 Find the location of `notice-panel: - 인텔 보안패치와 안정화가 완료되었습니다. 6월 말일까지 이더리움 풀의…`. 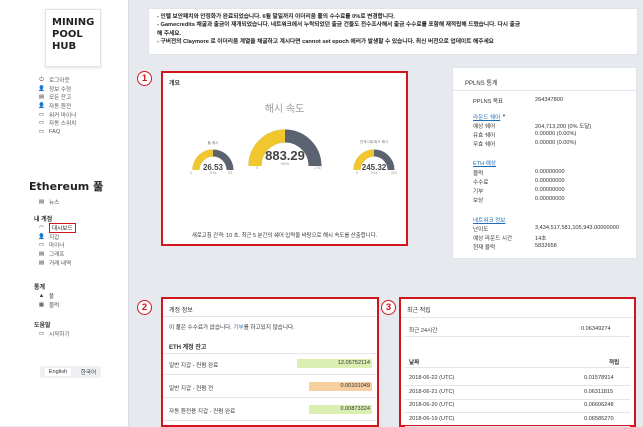

notice-panel: - 인텔 보안패치와 안정화가 완료되었습니다. 6월 말일까지 이더리움 풀의… is located at coordinates (393, 31).